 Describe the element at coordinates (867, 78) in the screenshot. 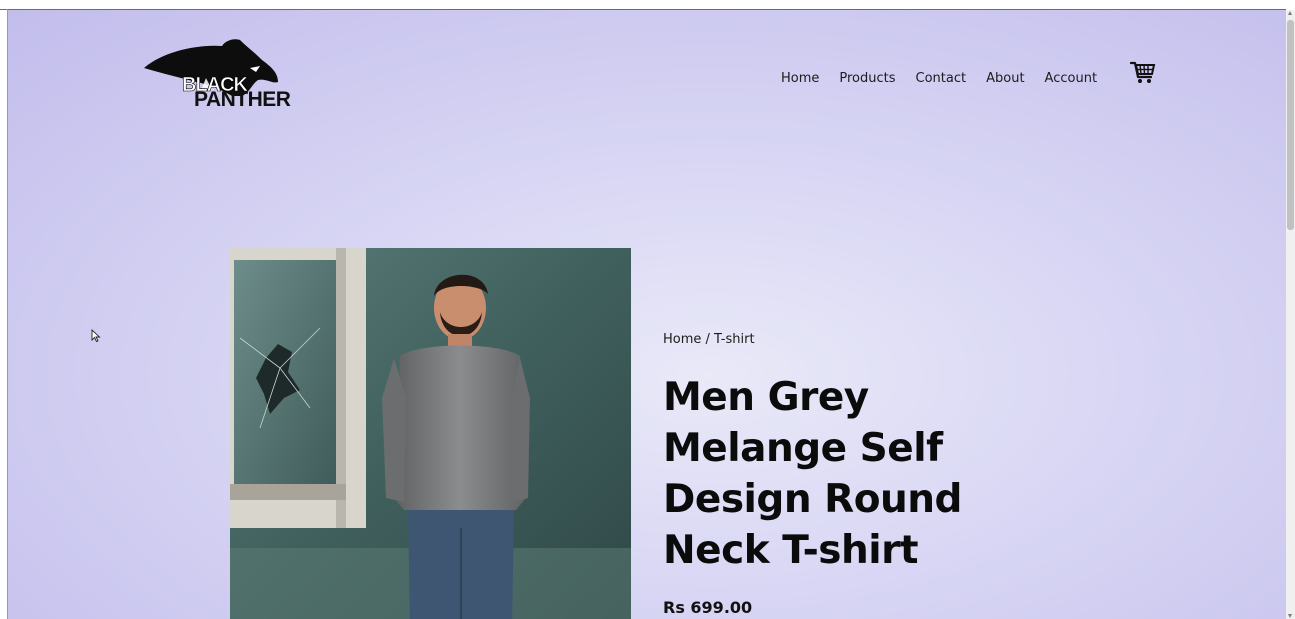

I see `nav-products-link: Products` at that location.